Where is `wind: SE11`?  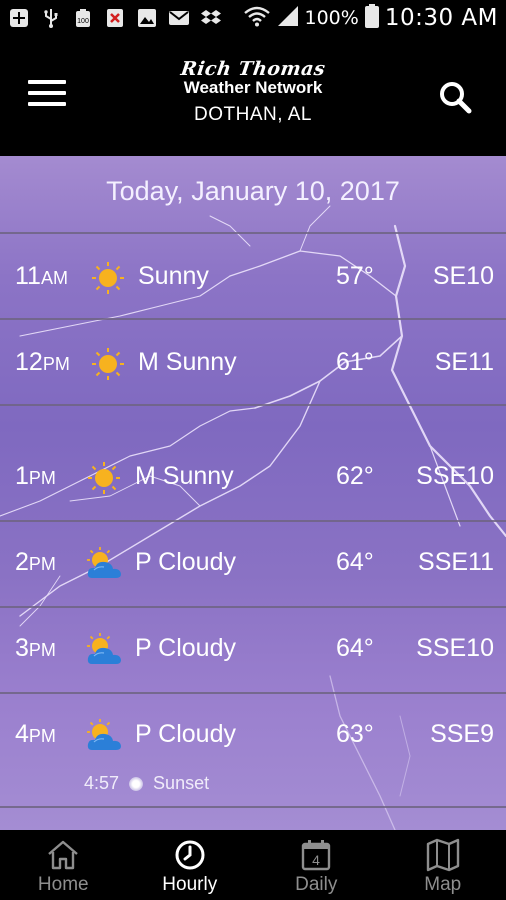 wind: SE11 is located at coordinates (464, 362).